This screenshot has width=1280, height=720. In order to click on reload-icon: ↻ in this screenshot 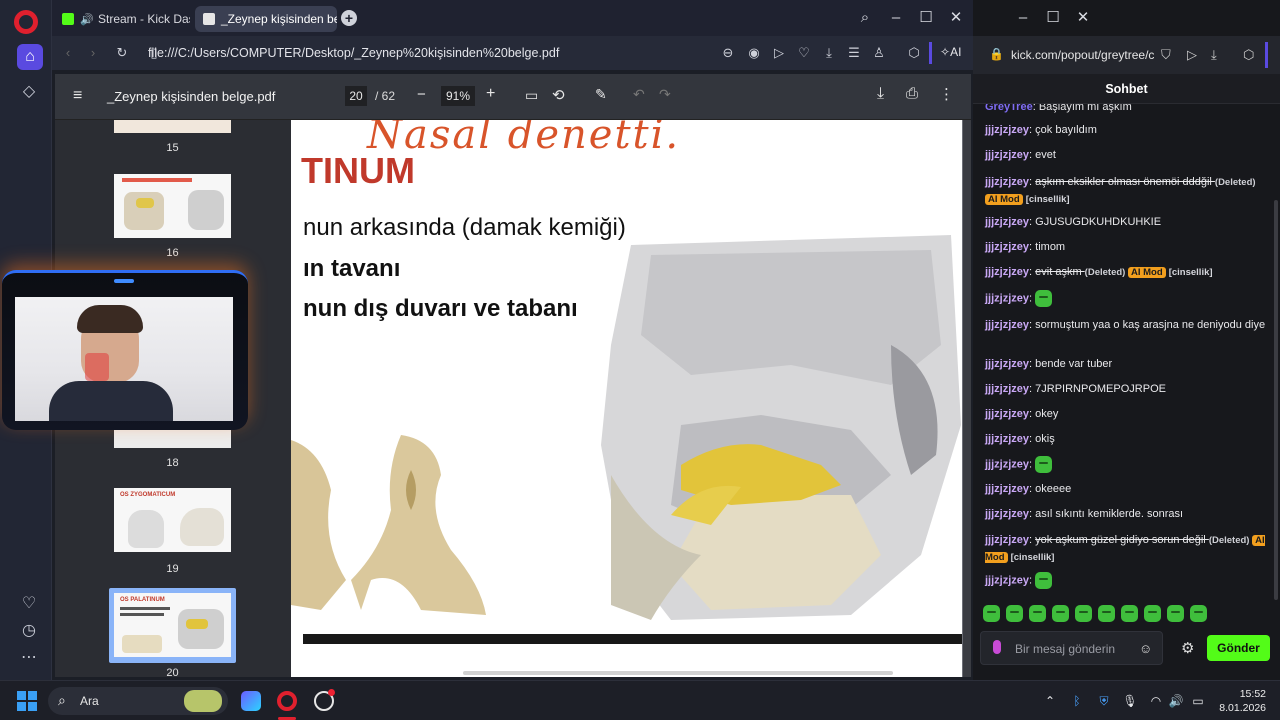, I will do `click(122, 53)`.